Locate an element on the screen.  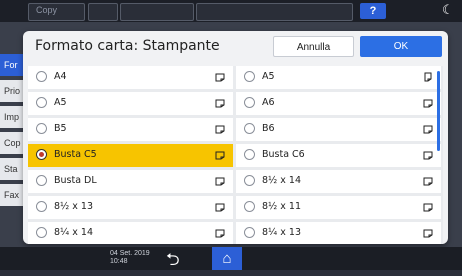
date-text: 04 Set. 2019 is located at coordinates (130, 253).